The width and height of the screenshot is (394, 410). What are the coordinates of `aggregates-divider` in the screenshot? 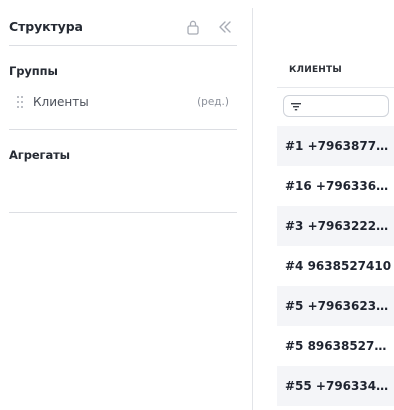 It's located at (123, 212).